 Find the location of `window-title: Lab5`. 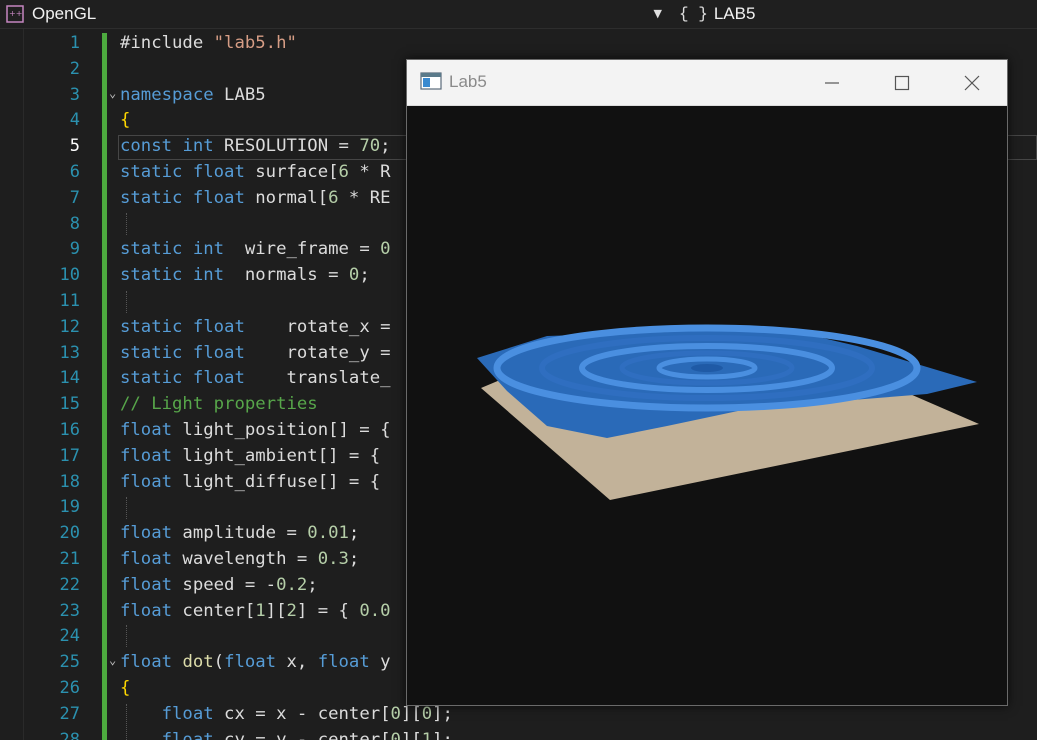

window-title: Lab5 is located at coordinates (468, 81).